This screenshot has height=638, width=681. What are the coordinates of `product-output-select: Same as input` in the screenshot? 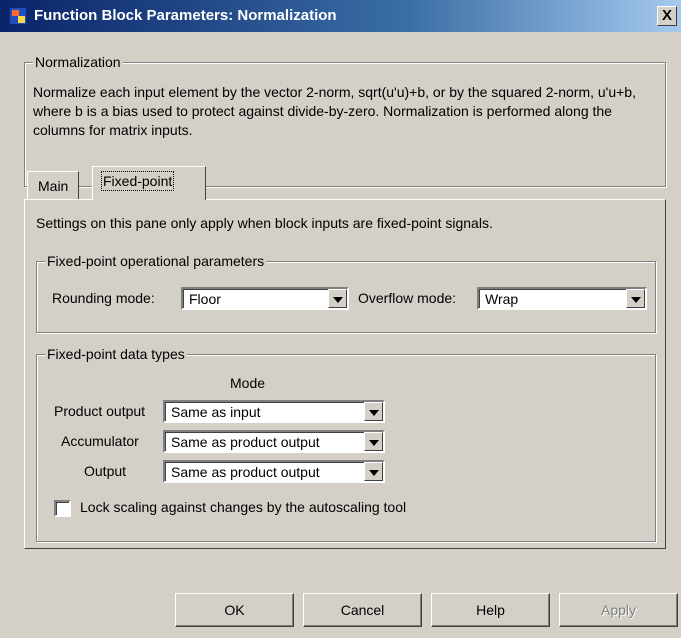 It's located at (274, 411).